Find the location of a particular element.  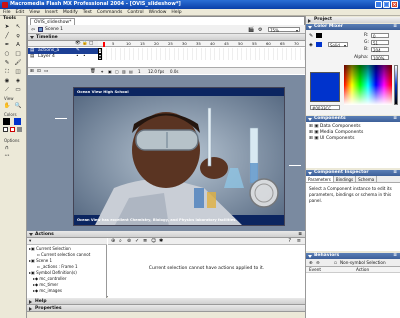

minimize-button: _ is located at coordinates (378, 4).